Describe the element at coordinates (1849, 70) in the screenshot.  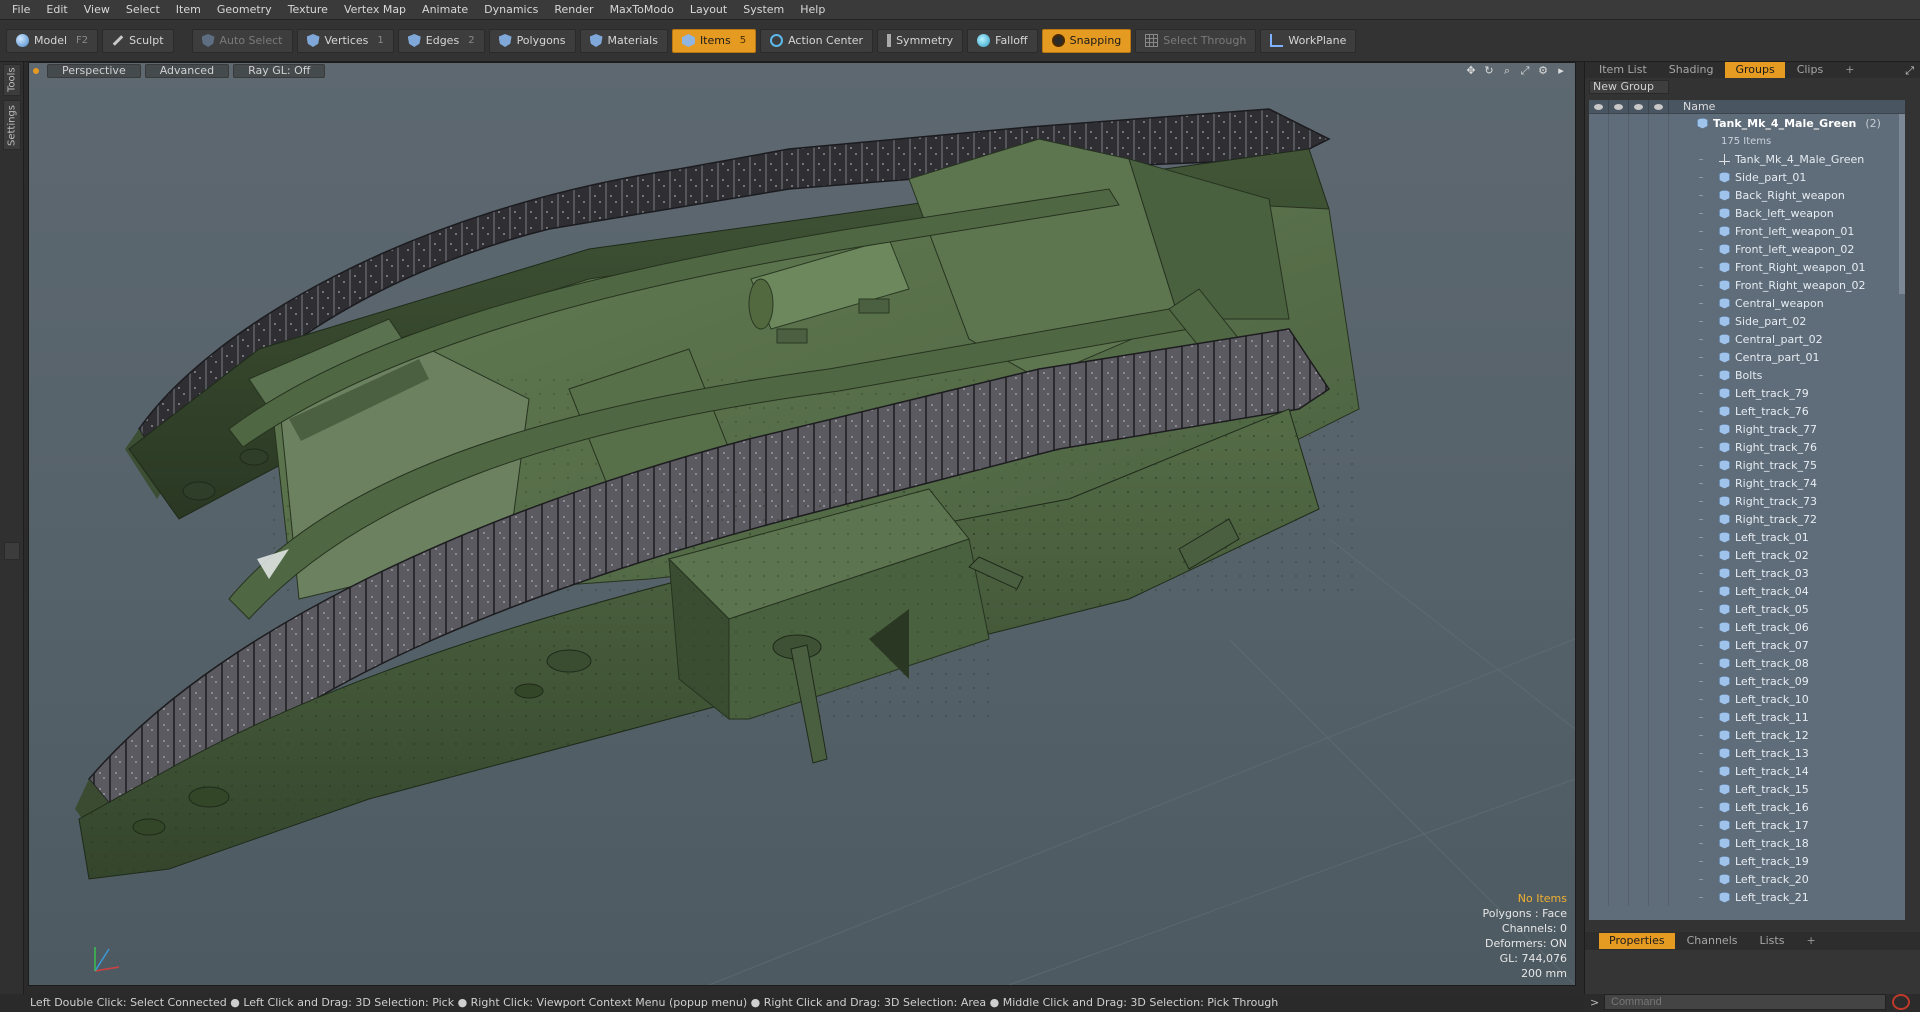
I see `add-tab-icon: +` at that location.